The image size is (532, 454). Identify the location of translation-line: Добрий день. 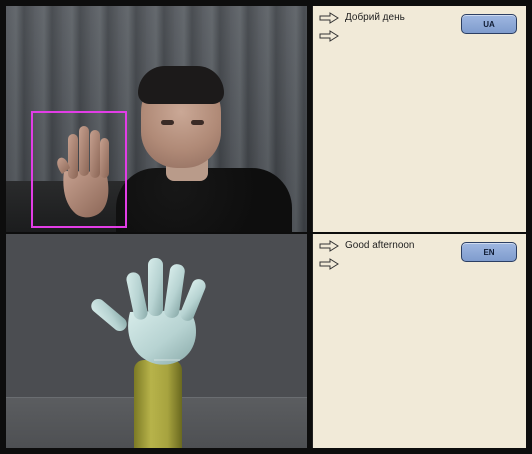
(362, 18).